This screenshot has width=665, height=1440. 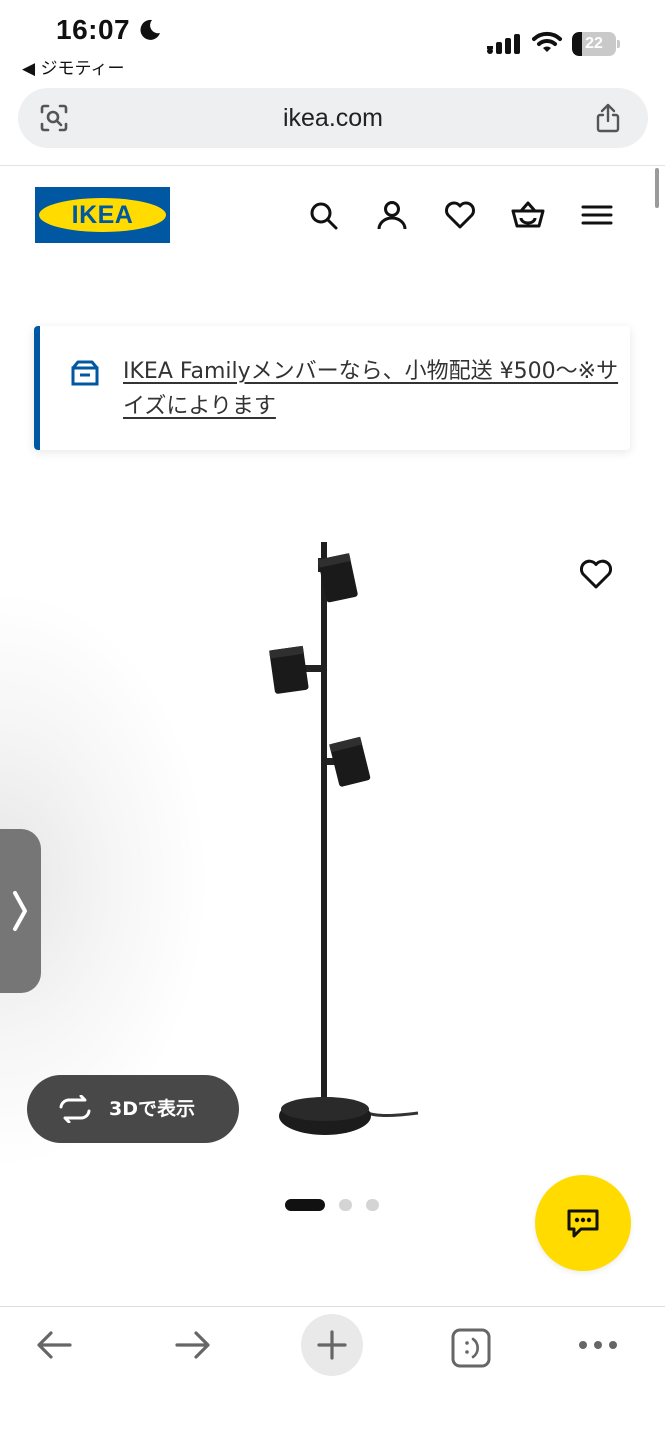 I want to click on browser-toolbar, so click(x=332, y=1373).